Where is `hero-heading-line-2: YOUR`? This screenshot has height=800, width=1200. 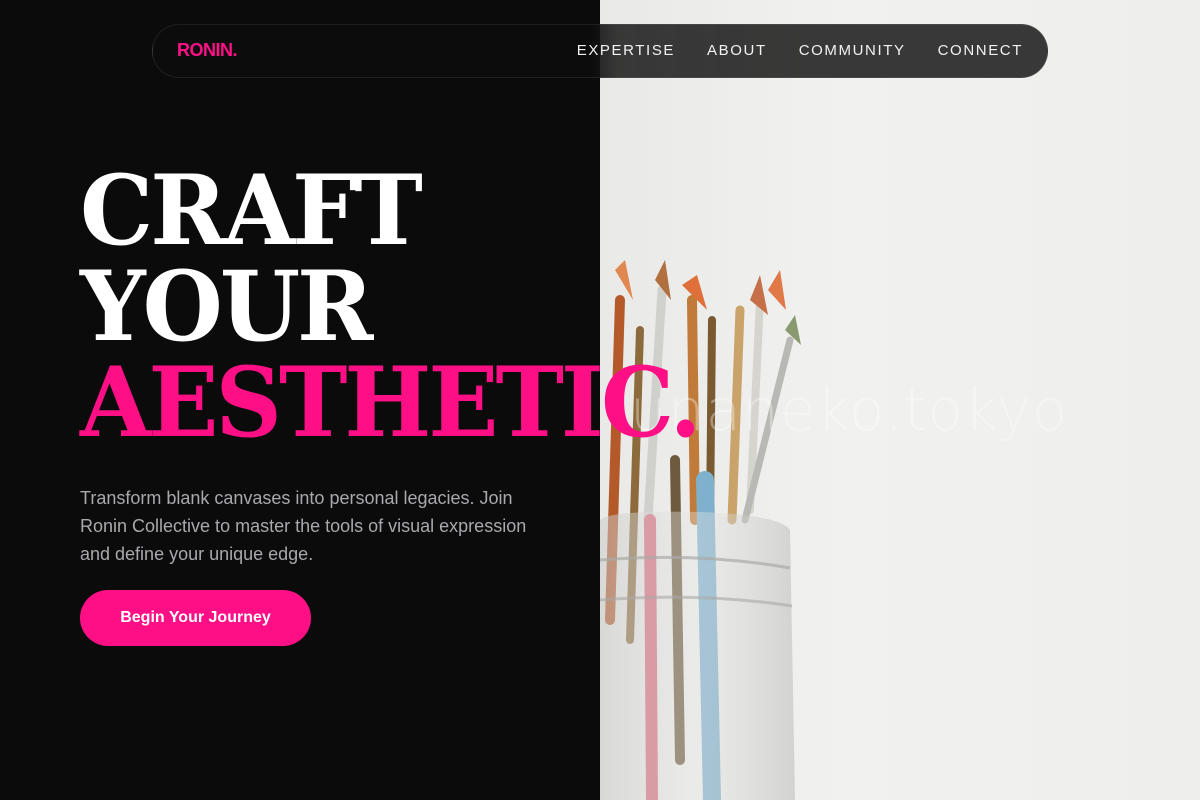
hero-heading-line-2: YOUR is located at coordinates (227, 306).